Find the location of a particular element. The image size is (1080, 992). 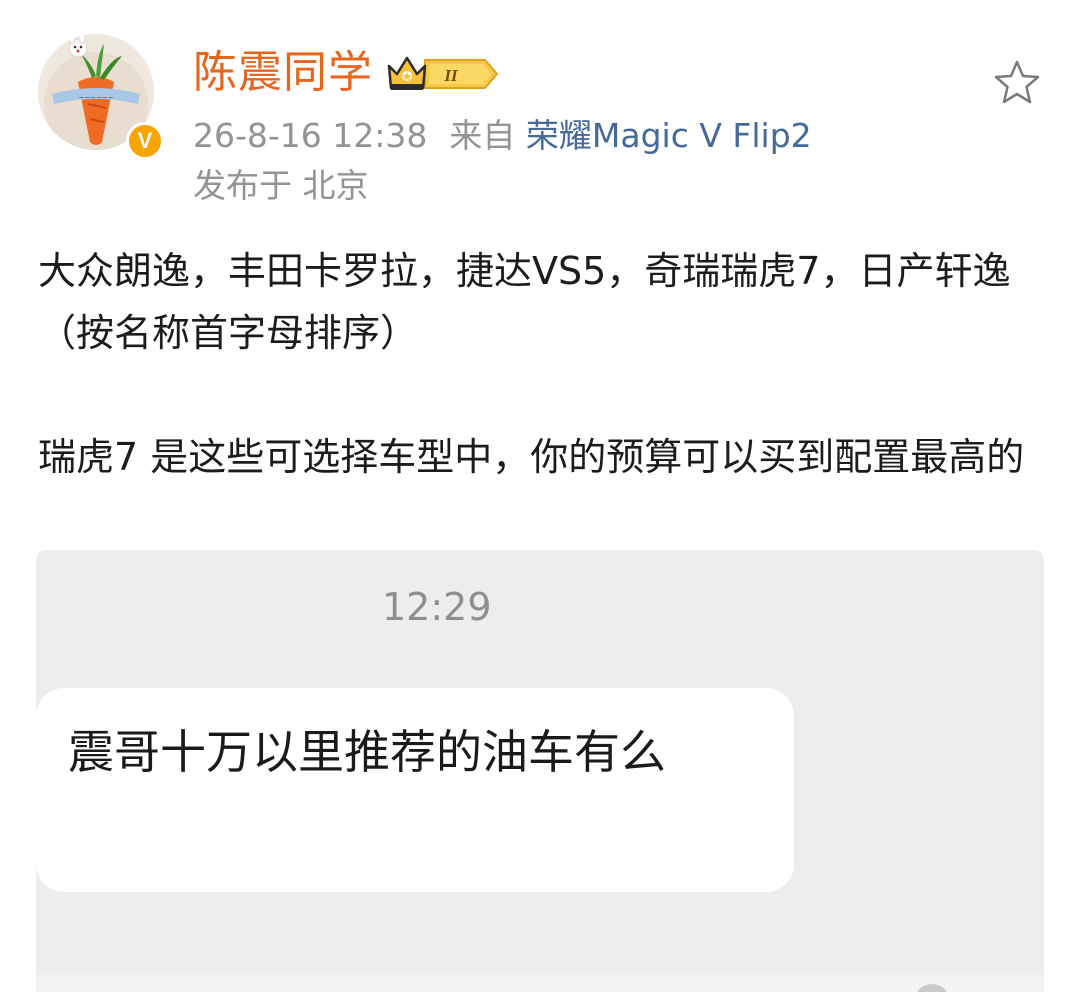

chat-bottom-strip is located at coordinates (540, 983).